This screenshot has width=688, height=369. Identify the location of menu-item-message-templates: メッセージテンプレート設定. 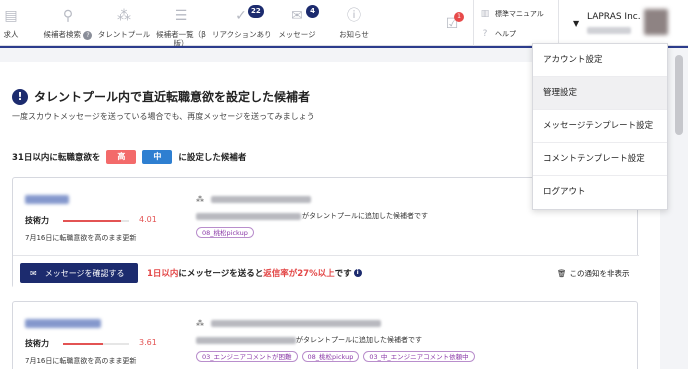
(600, 126).